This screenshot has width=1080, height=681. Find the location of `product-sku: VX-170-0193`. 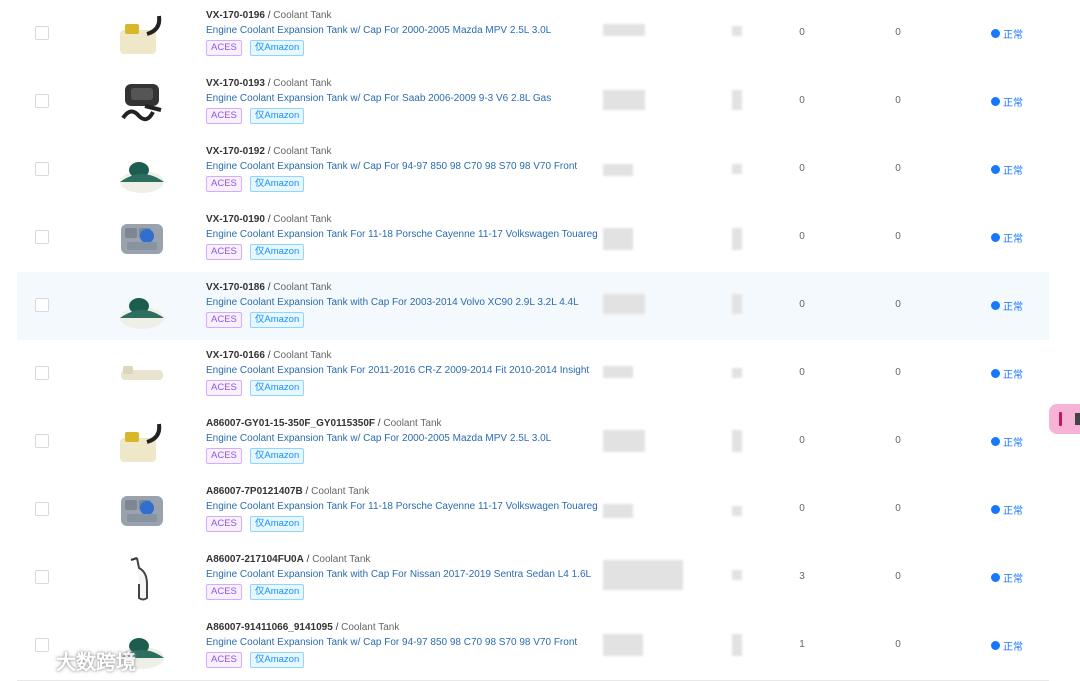

product-sku: VX-170-0193 is located at coordinates (235, 83).